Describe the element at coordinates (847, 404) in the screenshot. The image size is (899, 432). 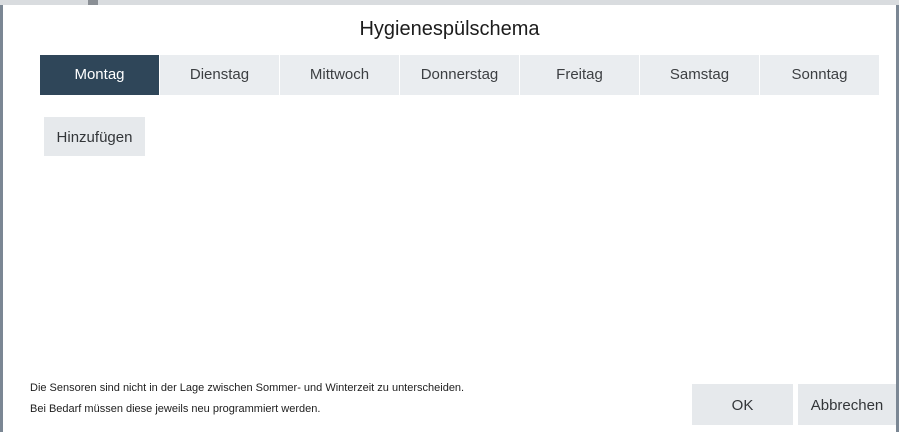
I see `cancel-button: Abbrechen` at that location.